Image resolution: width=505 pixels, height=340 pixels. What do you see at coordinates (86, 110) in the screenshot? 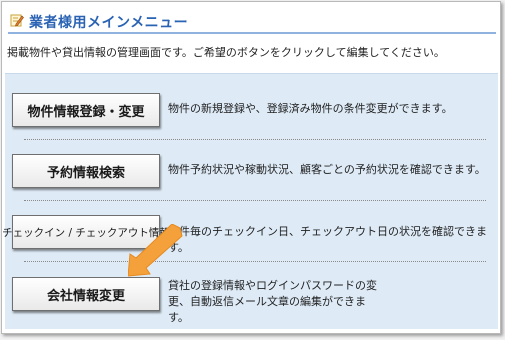
I see `property-register-button: 物件情報登録・変更` at bounding box center [86, 110].